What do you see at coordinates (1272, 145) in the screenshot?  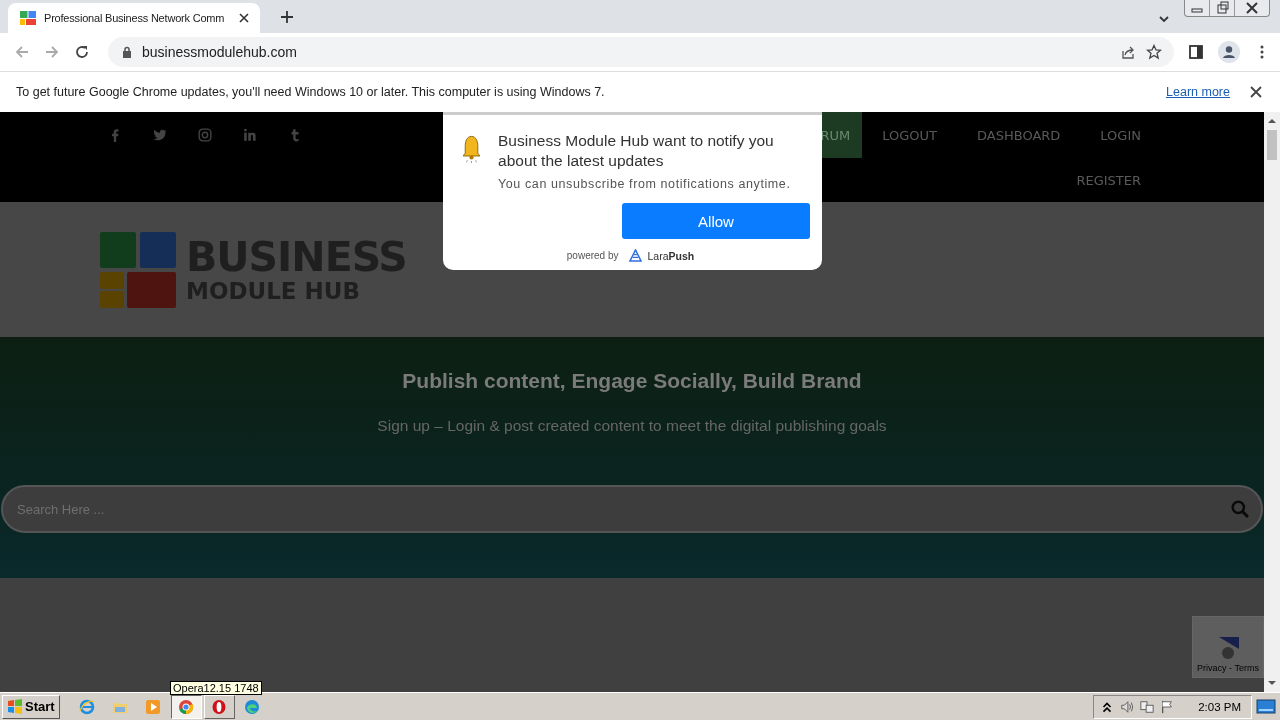 I see `scrollbar-thumb` at bounding box center [1272, 145].